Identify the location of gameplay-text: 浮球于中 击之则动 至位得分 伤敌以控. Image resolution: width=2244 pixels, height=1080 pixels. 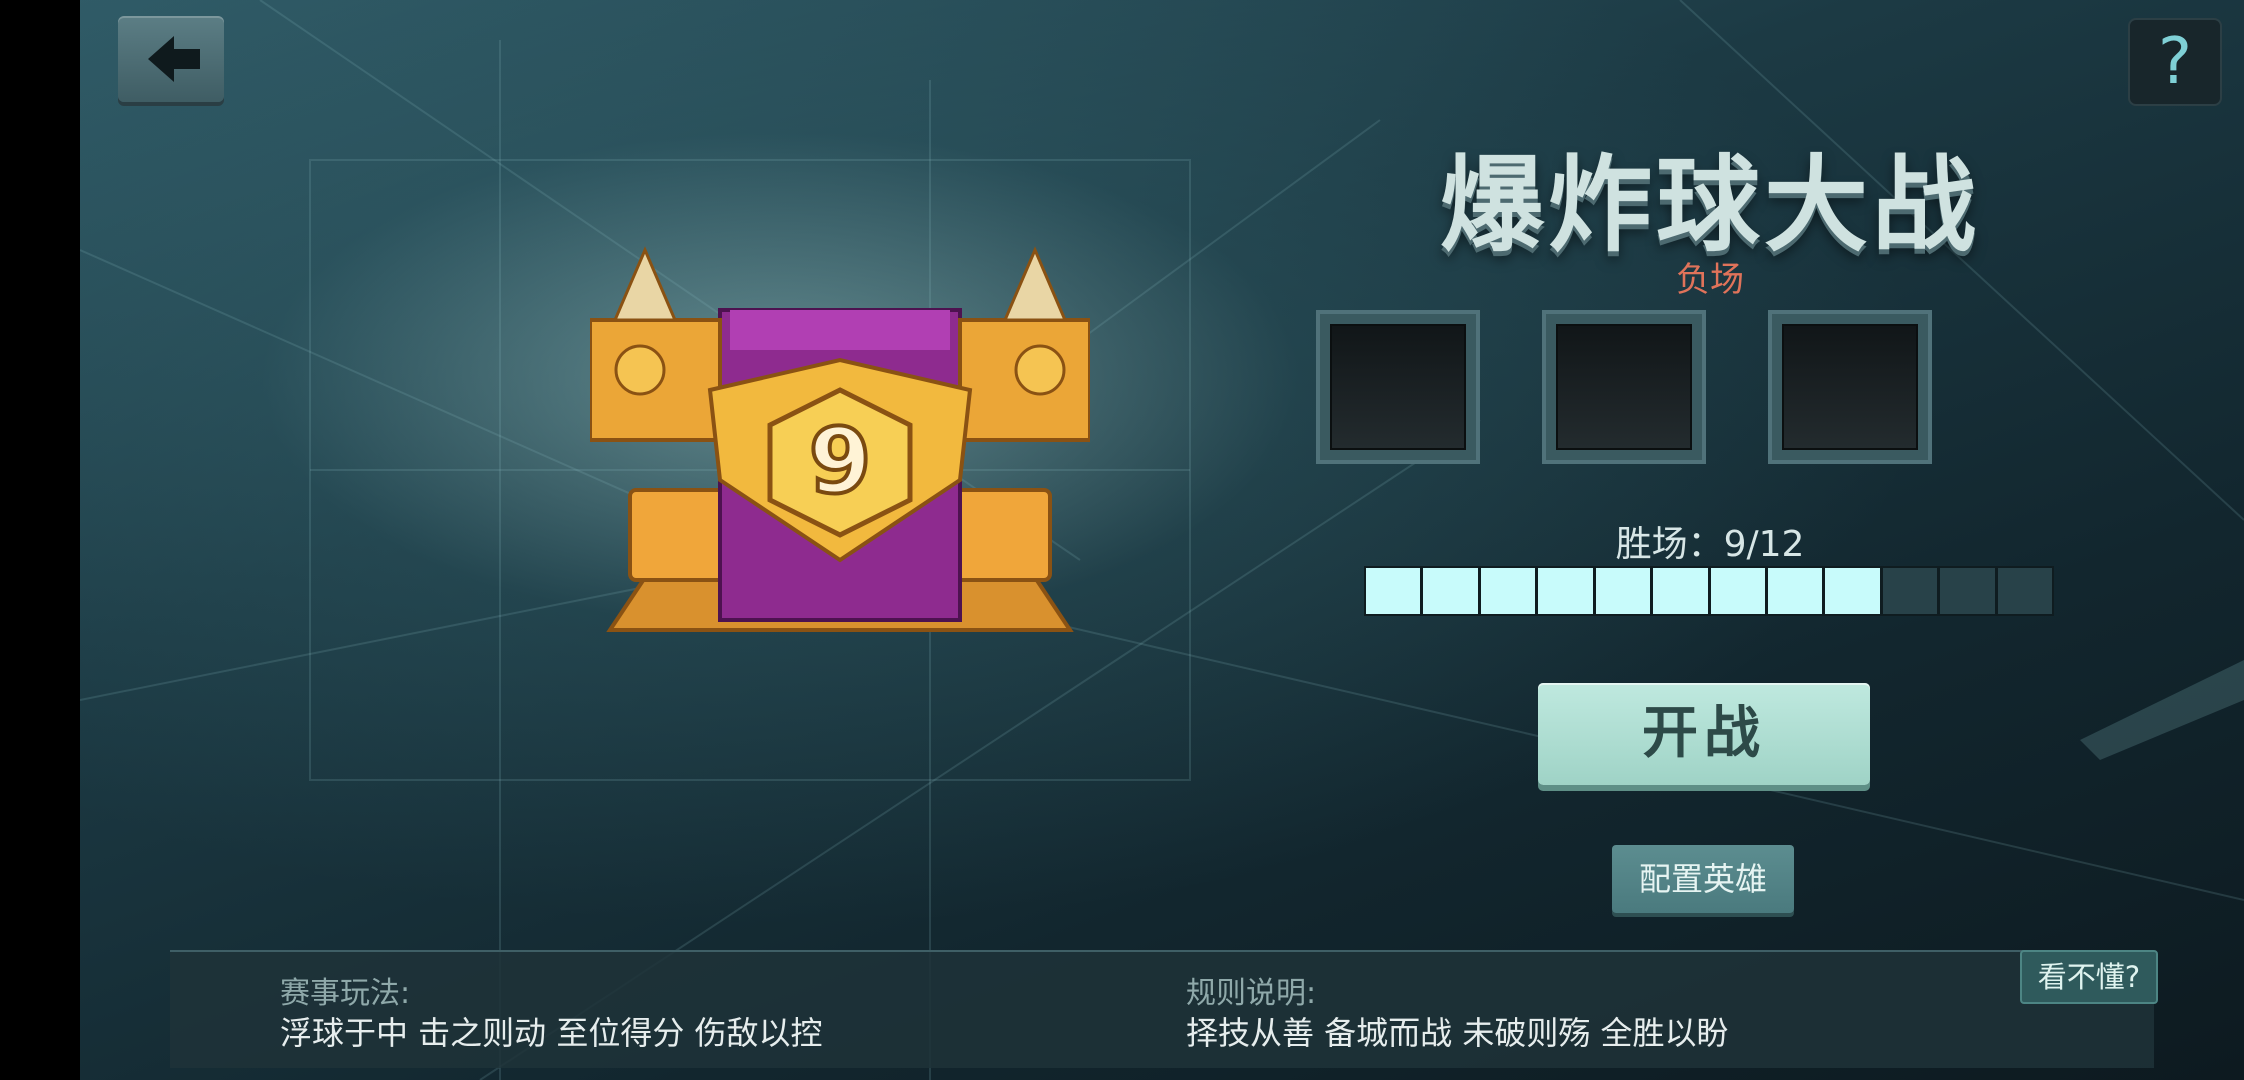
(551, 1033).